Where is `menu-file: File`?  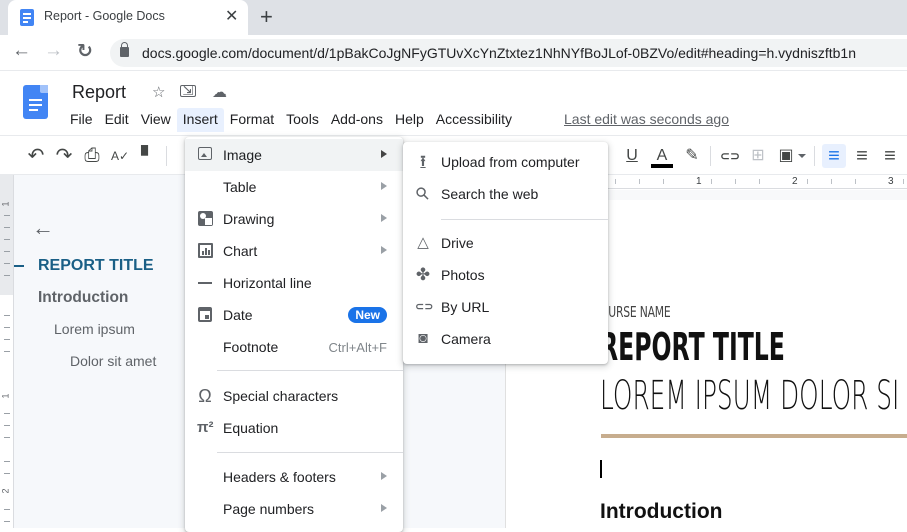
menu-file: File is located at coordinates (81, 120).